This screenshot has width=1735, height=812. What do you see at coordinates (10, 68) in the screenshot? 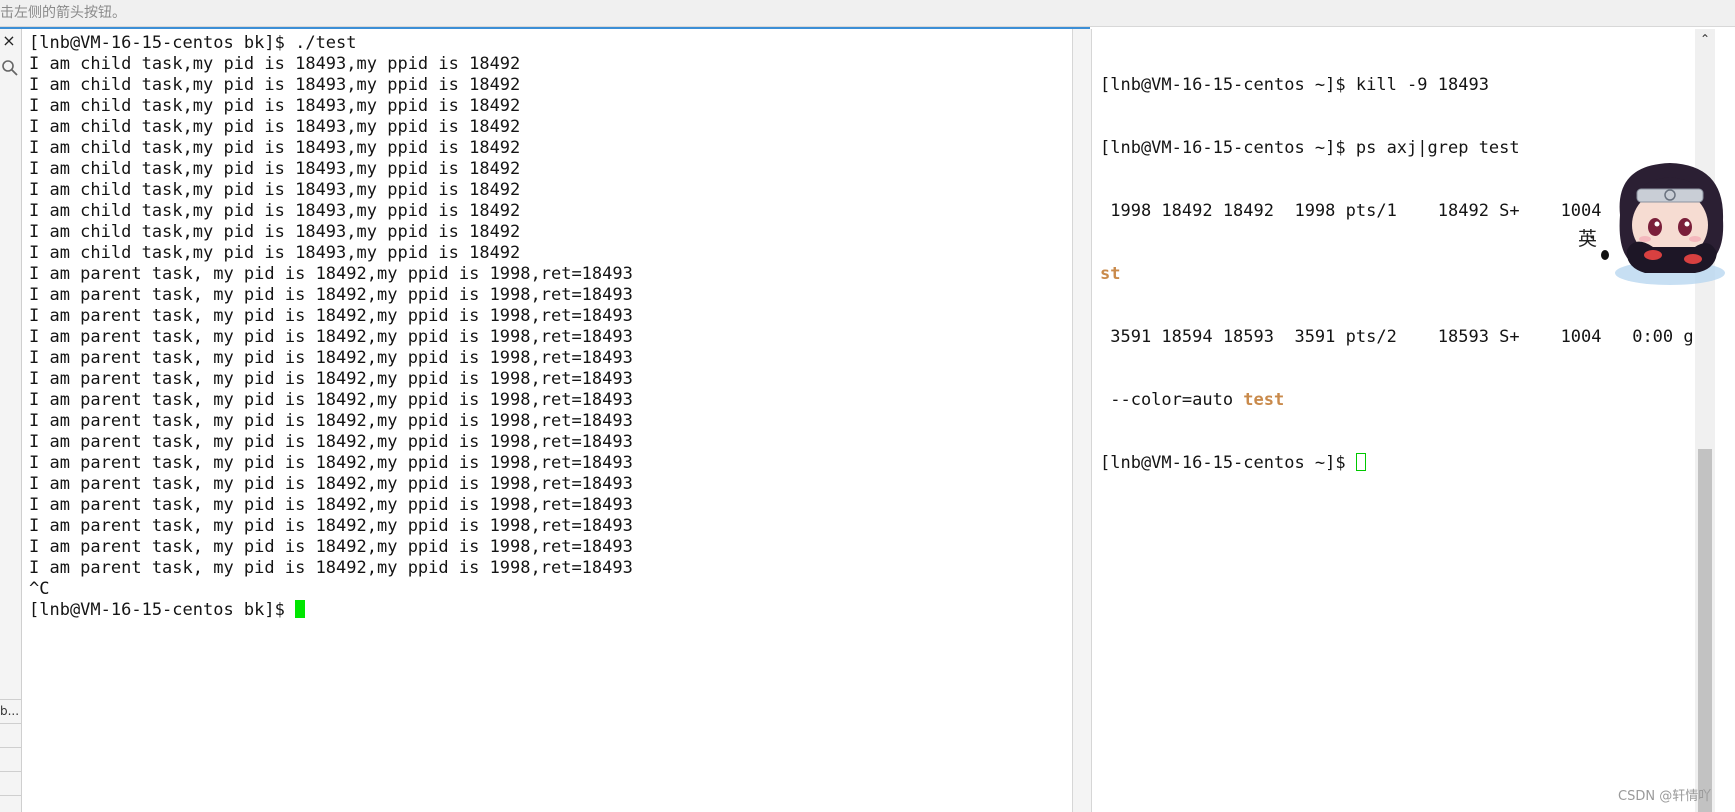
I see `search-icon` at bounding box center [10, 68].